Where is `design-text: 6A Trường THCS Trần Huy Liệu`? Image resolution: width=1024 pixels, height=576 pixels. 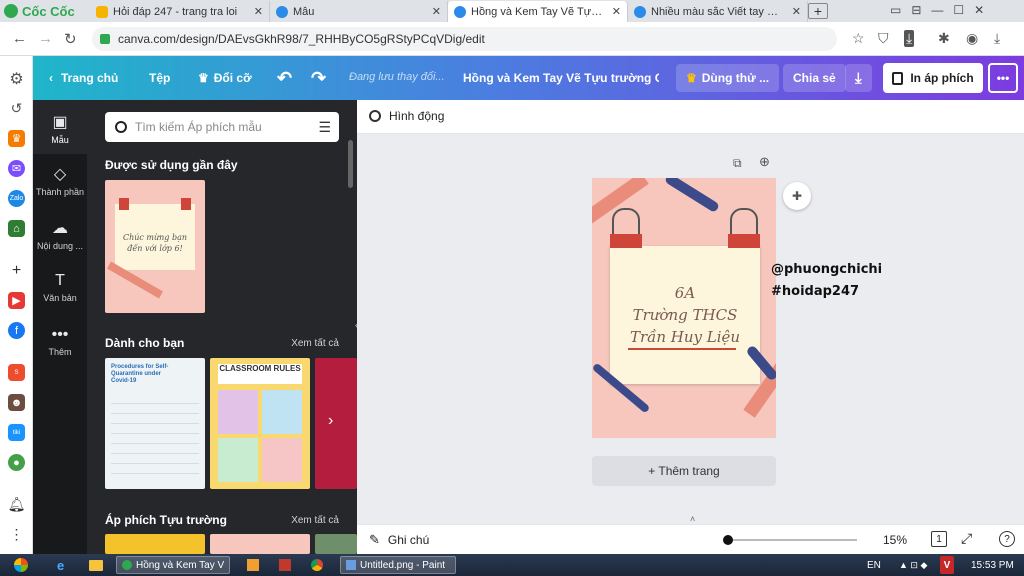 design-text: 6A Trường THCS Trần Huy Liệu is located at coordinates (685, 315).